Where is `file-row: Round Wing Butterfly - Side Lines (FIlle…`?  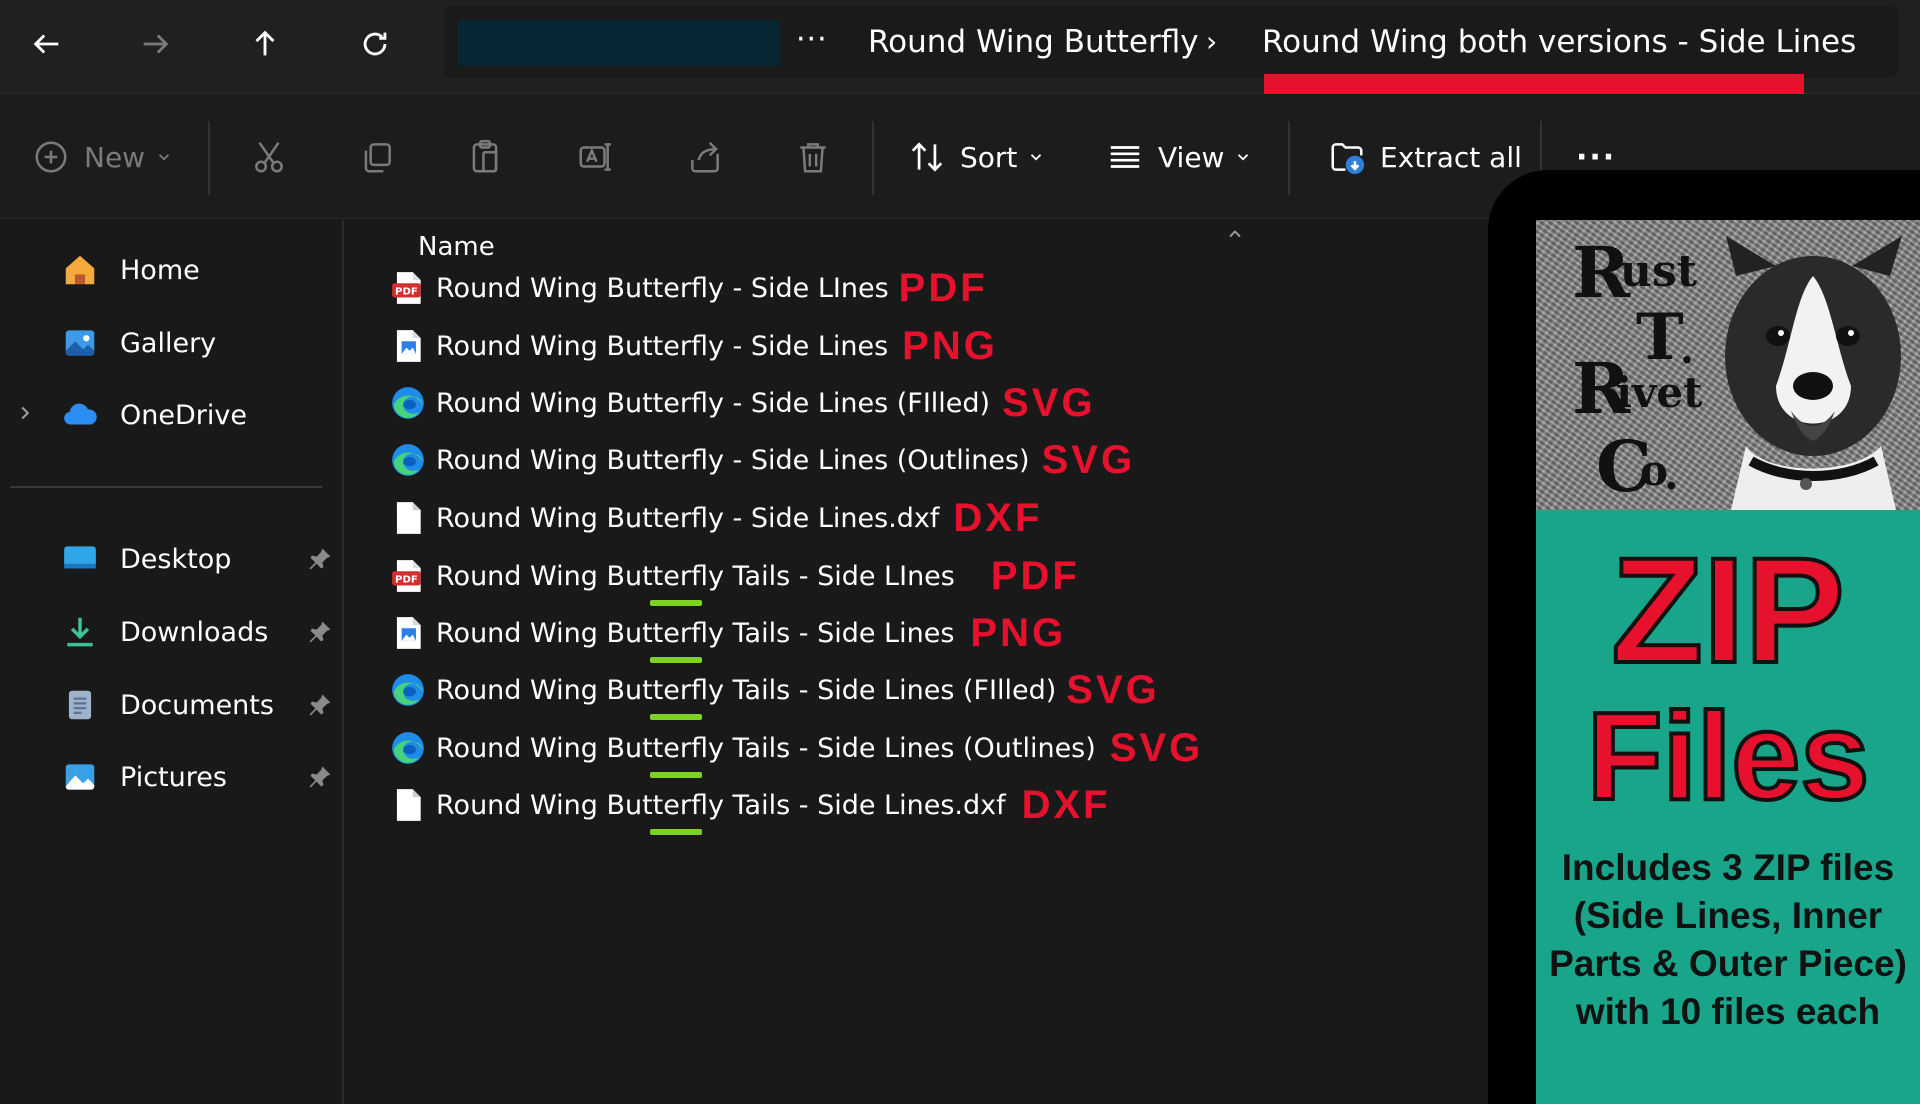 file-row: Round Wing Butterfly - Side Lines (FIlle… is located at coordinates (742, 403).